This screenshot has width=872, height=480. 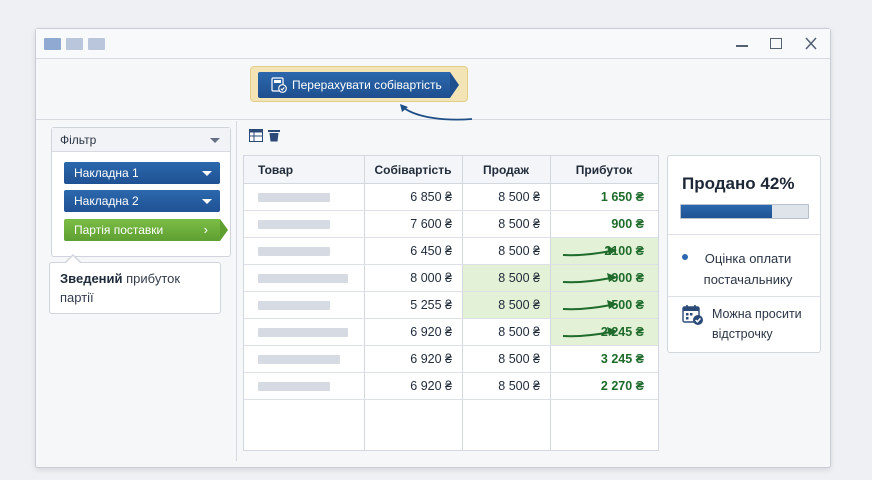 I want to click on pointer-arrow, so click(x=436, y=112).